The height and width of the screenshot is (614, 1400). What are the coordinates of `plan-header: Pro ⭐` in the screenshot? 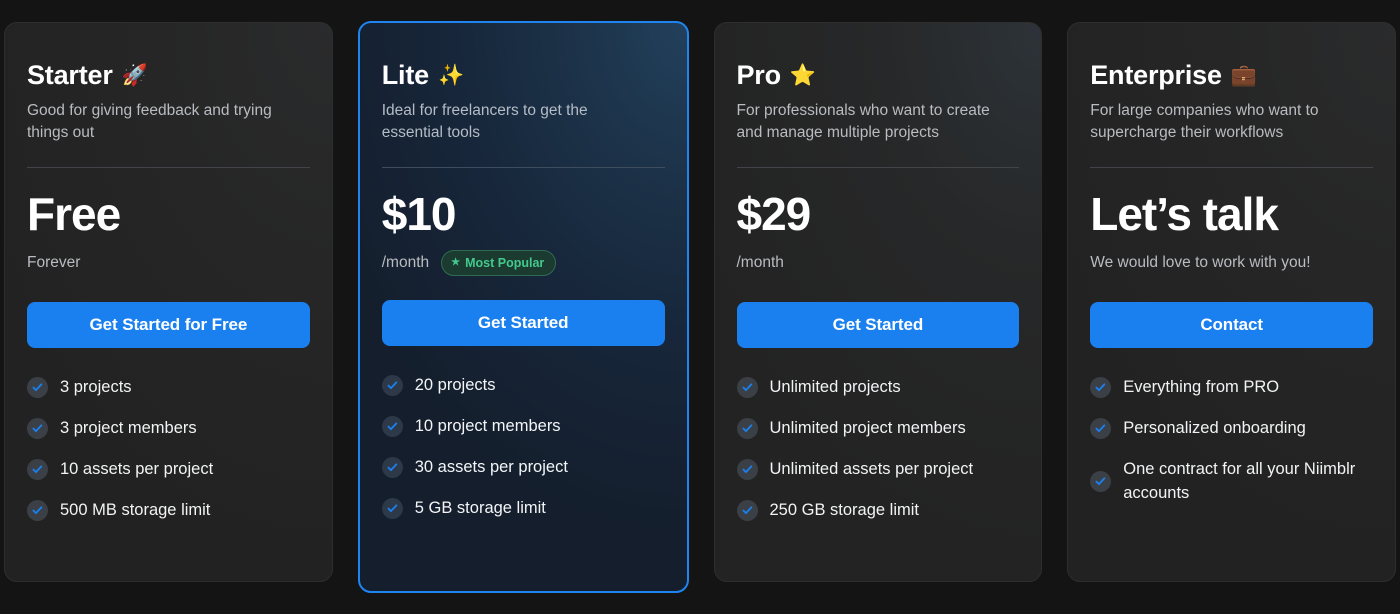 It's located at (878, 75).